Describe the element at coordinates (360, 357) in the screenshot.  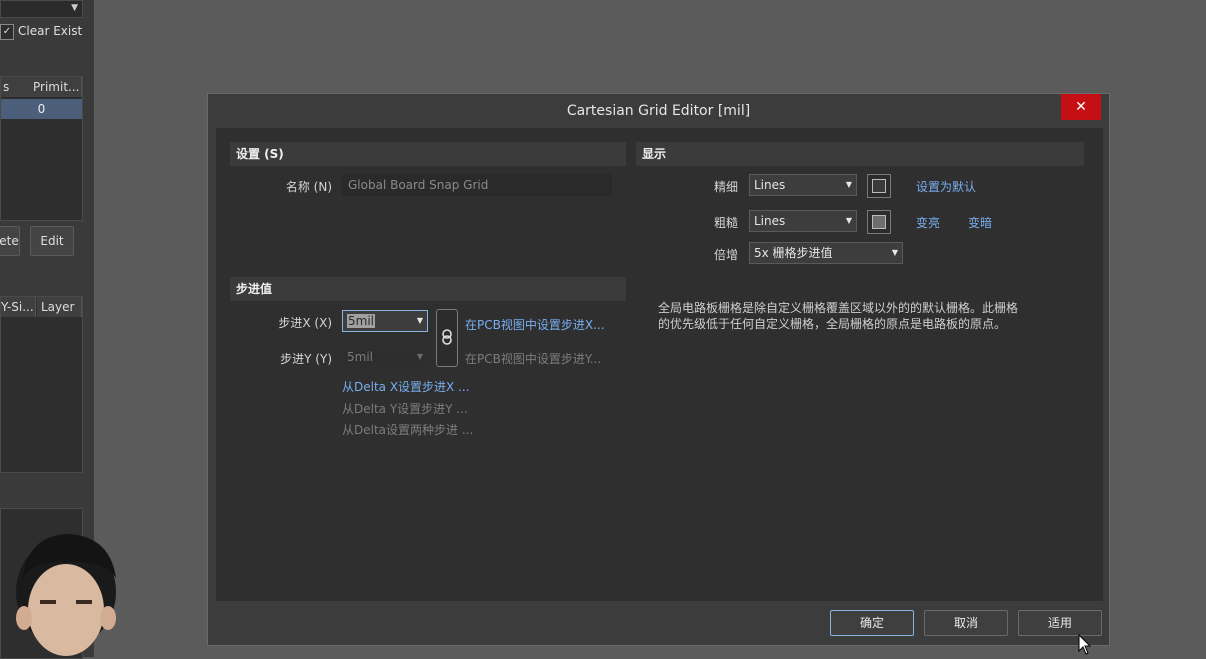
I see `step-y-value: 5mil` at that location.